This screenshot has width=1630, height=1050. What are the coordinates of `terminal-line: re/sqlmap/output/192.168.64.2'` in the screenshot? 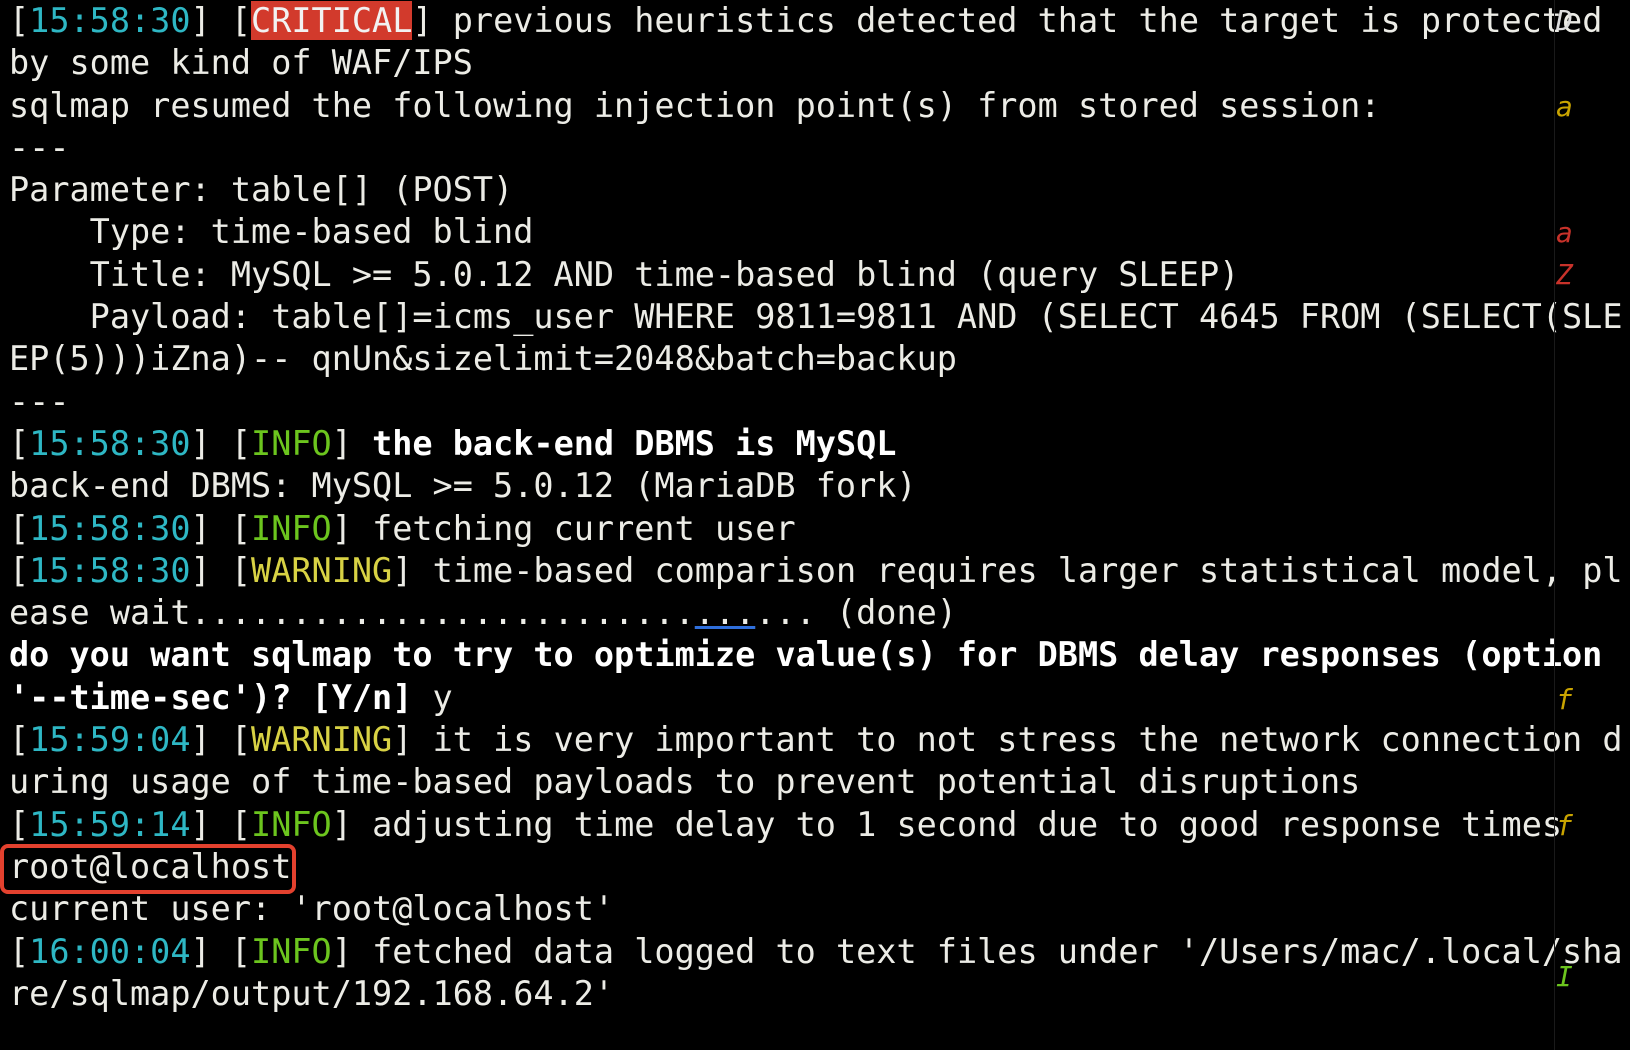 It's located at (809, 994).